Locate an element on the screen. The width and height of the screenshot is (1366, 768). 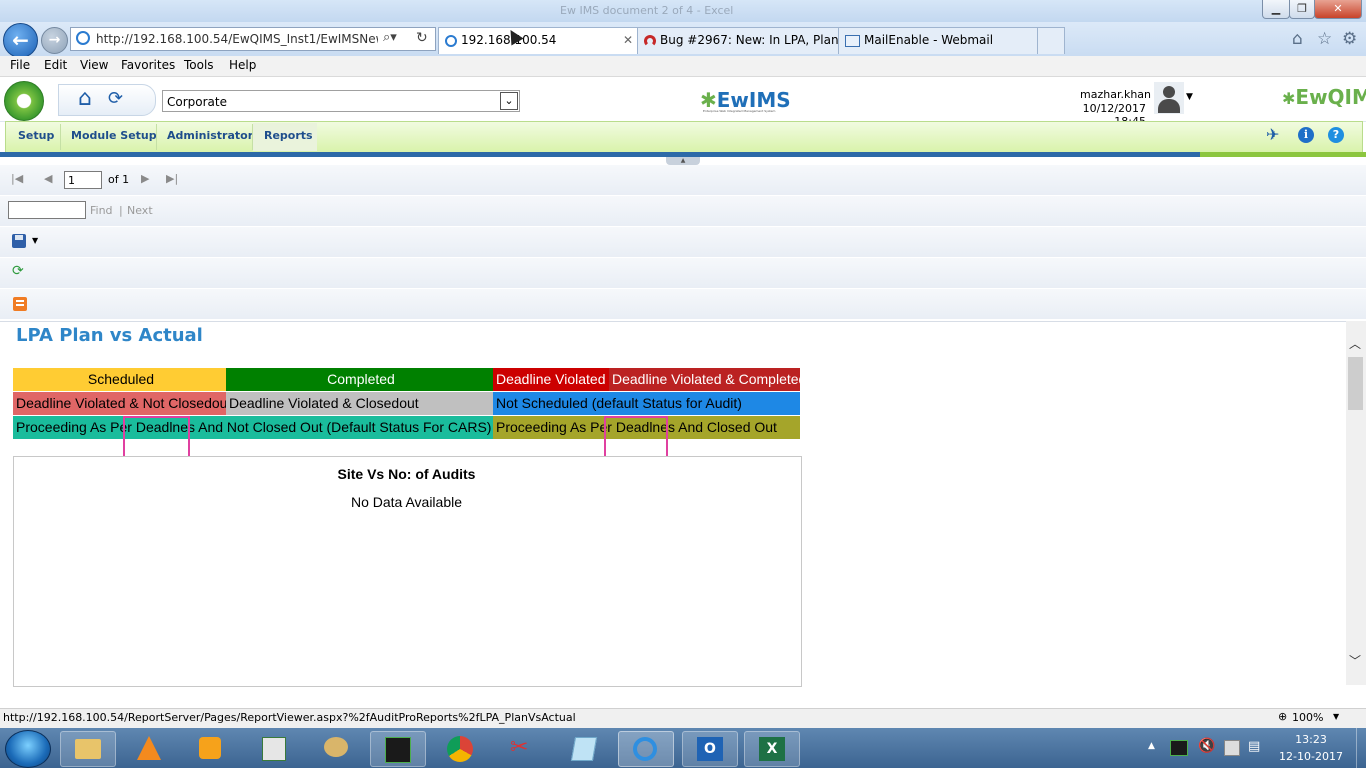
menu-file: File is located at coordinates (20, 65).